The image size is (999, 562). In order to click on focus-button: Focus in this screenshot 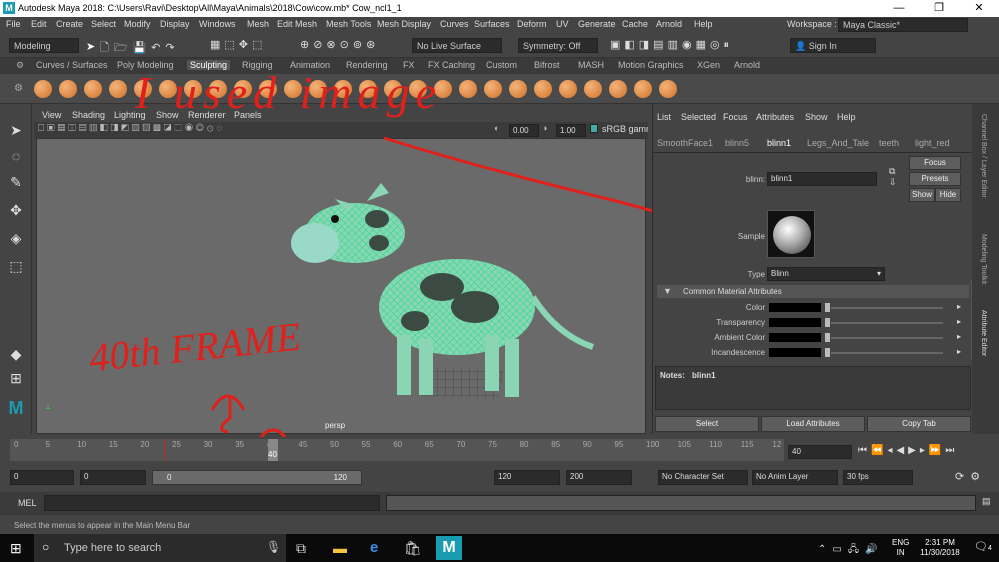, I will do `click(935, 163)`.